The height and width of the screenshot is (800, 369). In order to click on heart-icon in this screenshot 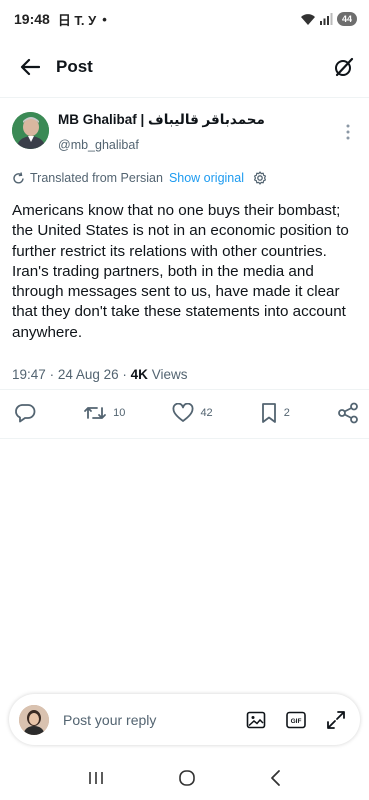, I will do `click(183, 413)`.